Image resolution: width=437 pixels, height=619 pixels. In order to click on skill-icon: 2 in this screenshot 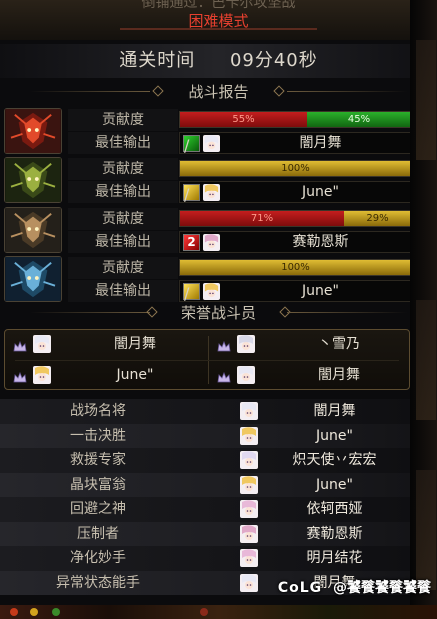, I will do `click(191, 242)`.